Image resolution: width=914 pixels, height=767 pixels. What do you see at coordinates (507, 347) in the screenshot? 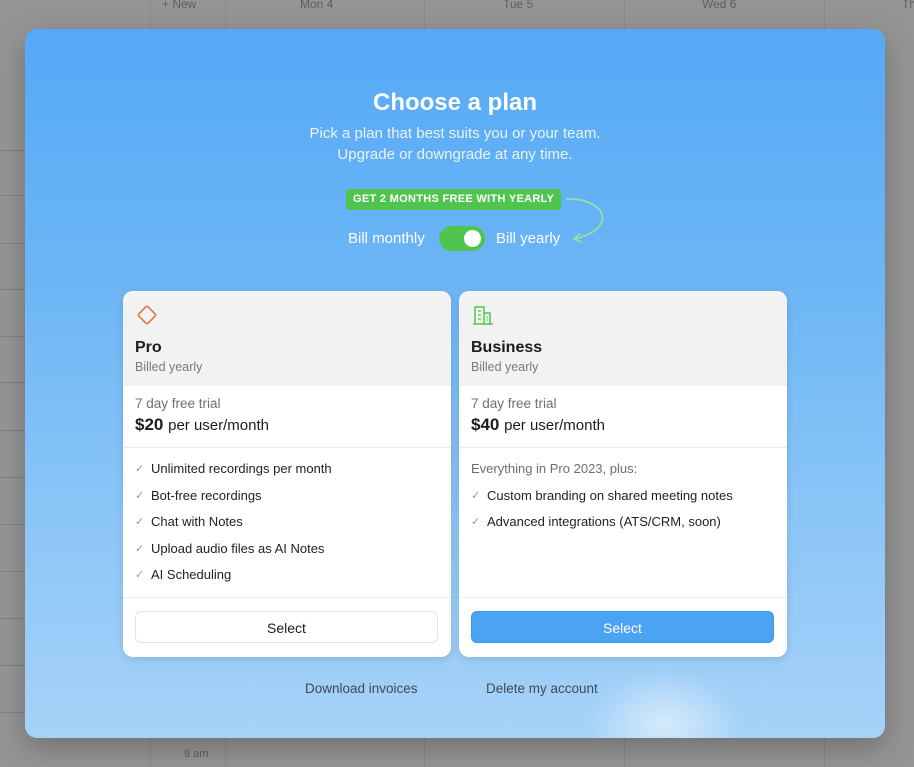
I see `plan-name: Business` at bounding box center [507, 347].